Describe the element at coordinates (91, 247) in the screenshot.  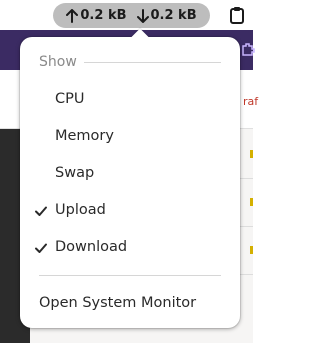
I see `menu-item-label: Download` at that location.